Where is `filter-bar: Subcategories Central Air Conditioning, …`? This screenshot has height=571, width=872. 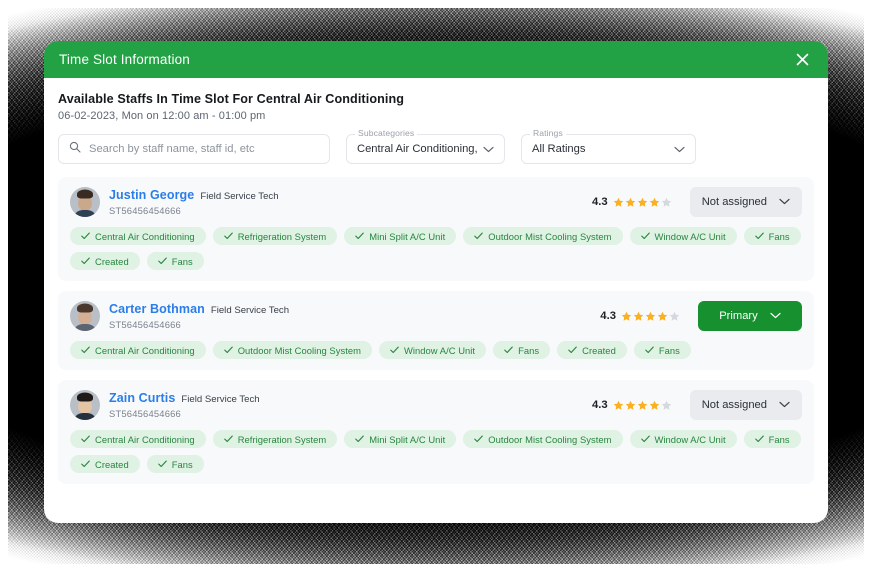 filter-bar: Subcategories Central Air Conditioning, … is located at coordinates (436, 146).